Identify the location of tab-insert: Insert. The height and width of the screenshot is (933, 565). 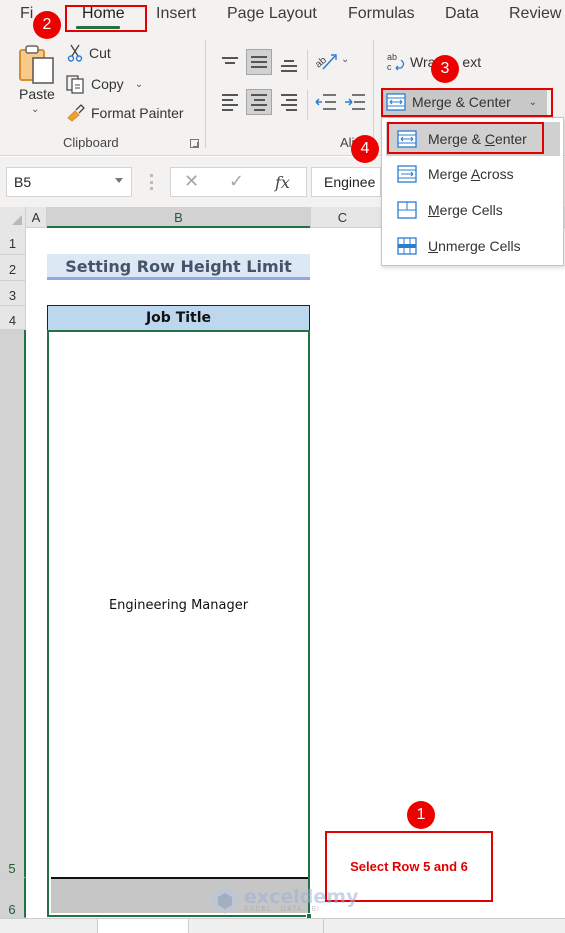
(176, 14).